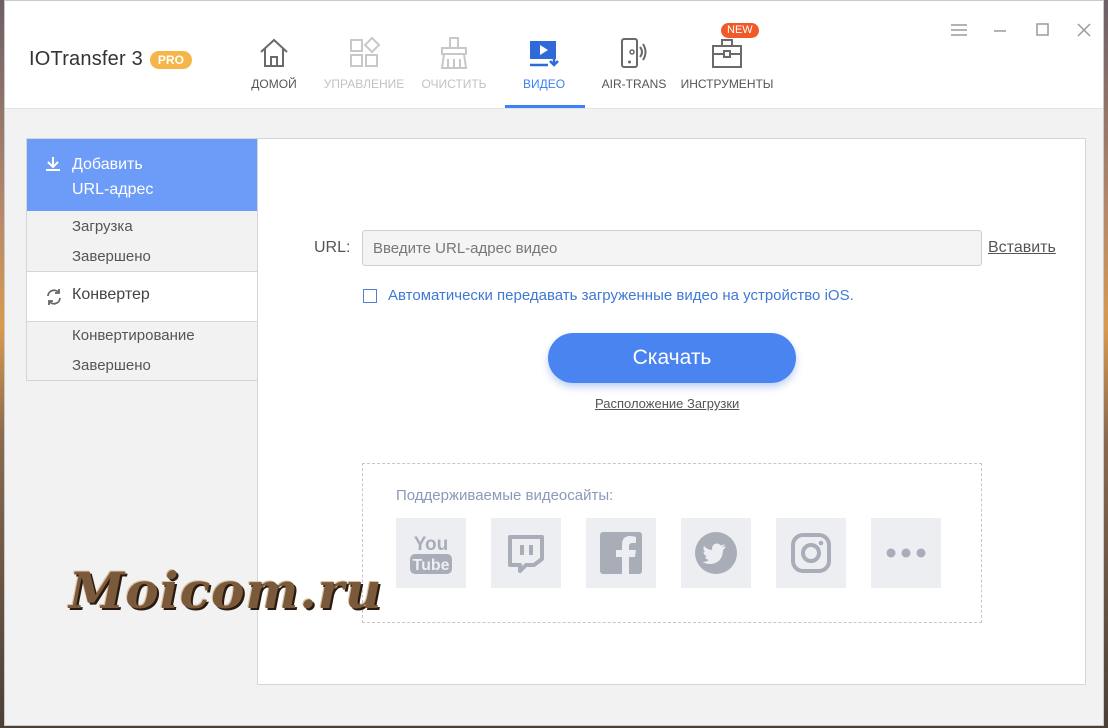 This screenshot has width=1108, height=728. What do you see at coordinates (113, 189) in the screenshot?
I see `sidebar-add-url-line2: URL-адрес` at bounding box center [113, 189].